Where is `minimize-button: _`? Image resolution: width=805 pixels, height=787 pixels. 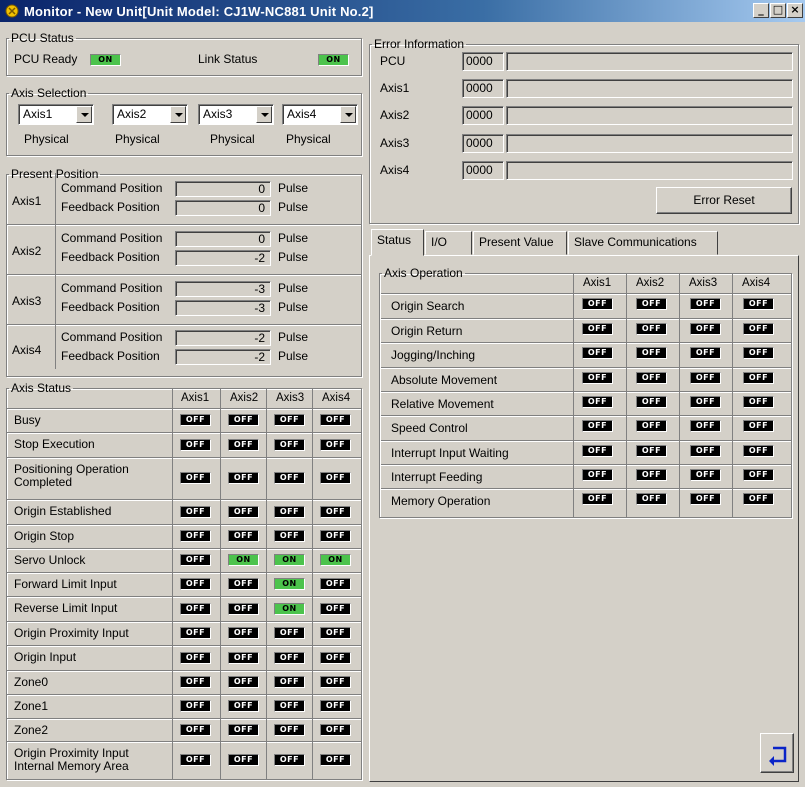
minimize-button: _ is located at coordinates (761, 10).